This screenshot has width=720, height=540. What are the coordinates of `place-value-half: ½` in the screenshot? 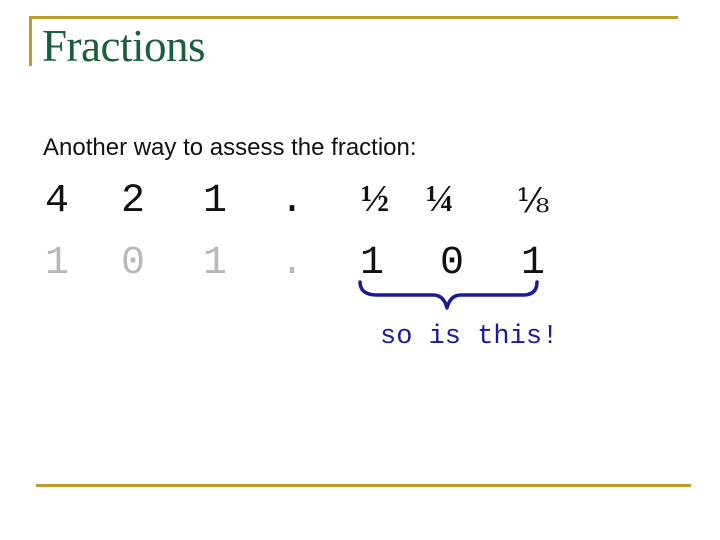 It's located at (375, 199).